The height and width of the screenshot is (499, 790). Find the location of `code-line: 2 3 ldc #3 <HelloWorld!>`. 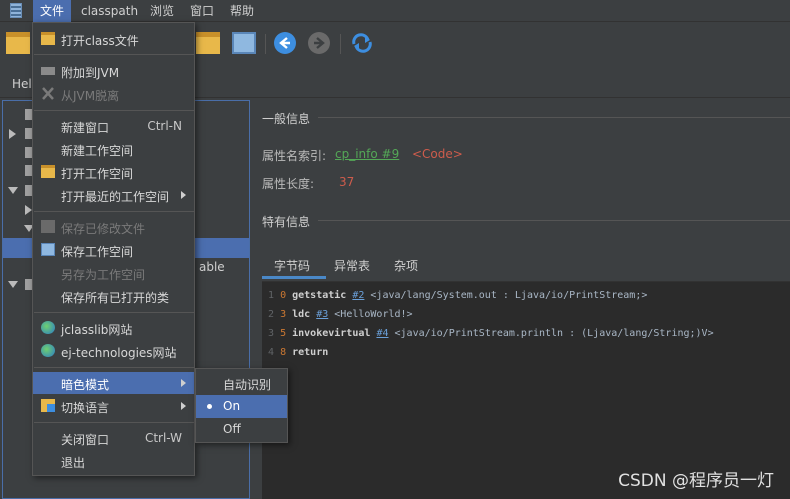

code-line: 2 3 ldc #3 <HelloWorld!> is located at coordinates (340, 314).